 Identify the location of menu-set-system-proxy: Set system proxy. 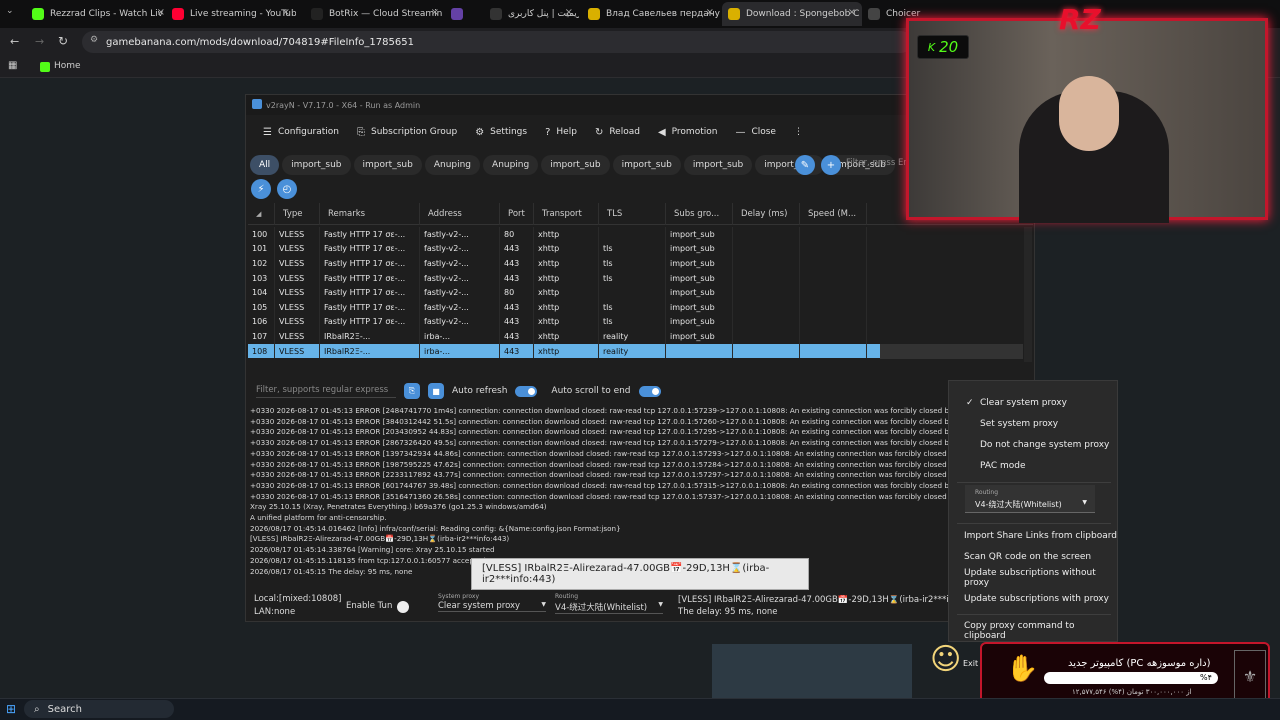
(1033, 424).